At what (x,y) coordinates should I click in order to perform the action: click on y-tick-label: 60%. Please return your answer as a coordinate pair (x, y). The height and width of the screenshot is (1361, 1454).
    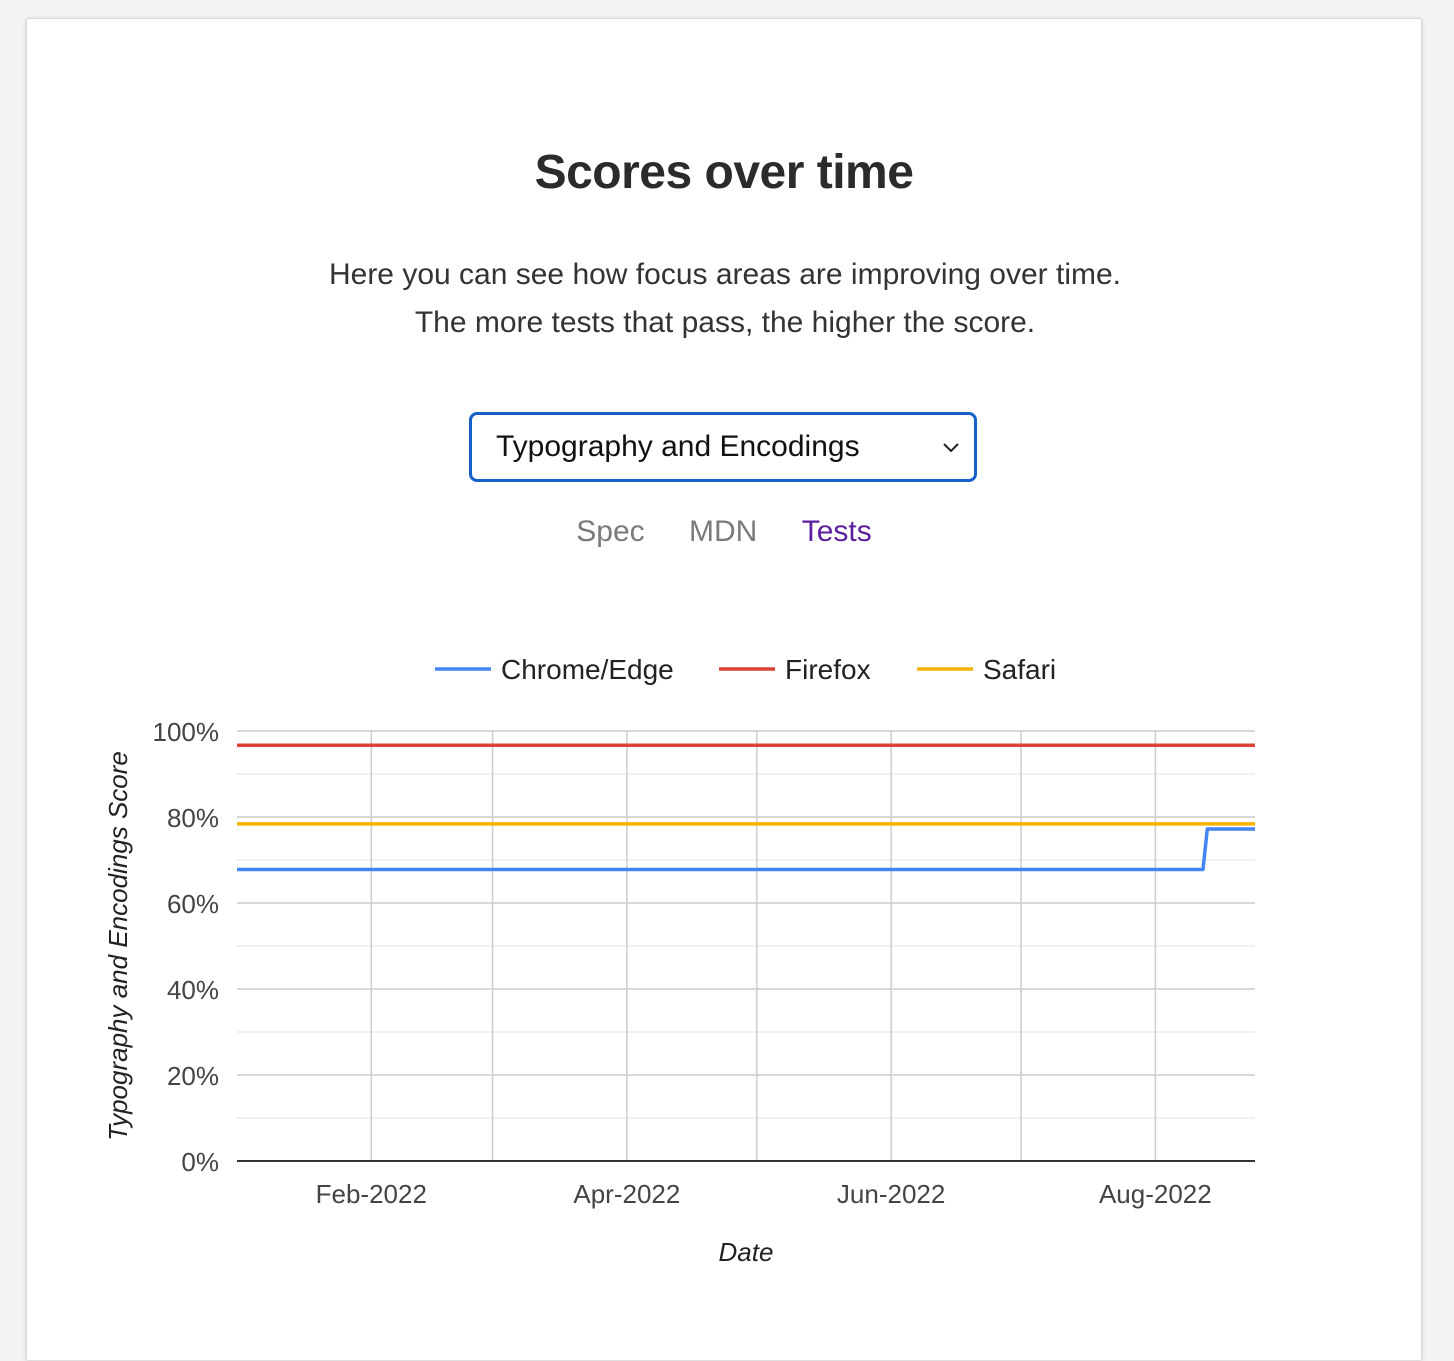
    Looking at the image, I should click on (193, 904).